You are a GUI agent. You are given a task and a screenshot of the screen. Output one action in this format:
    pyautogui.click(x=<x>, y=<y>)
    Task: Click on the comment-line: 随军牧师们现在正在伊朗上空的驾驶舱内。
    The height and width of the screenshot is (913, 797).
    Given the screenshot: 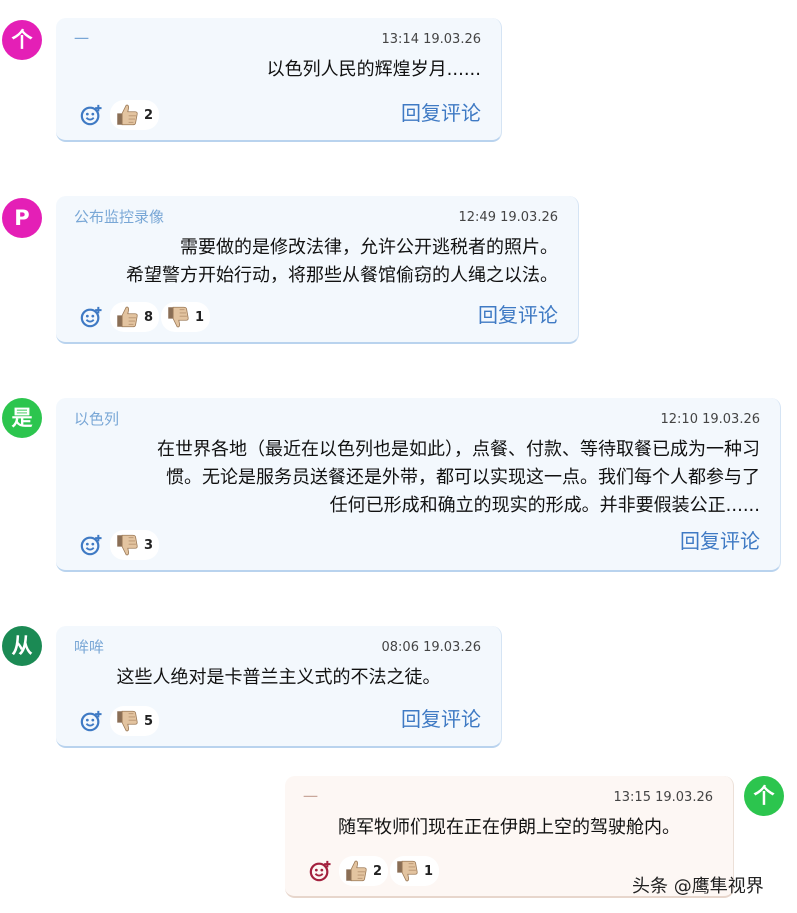 What is the action you would take?
    pyautogui.click(x=509, y=827)
    